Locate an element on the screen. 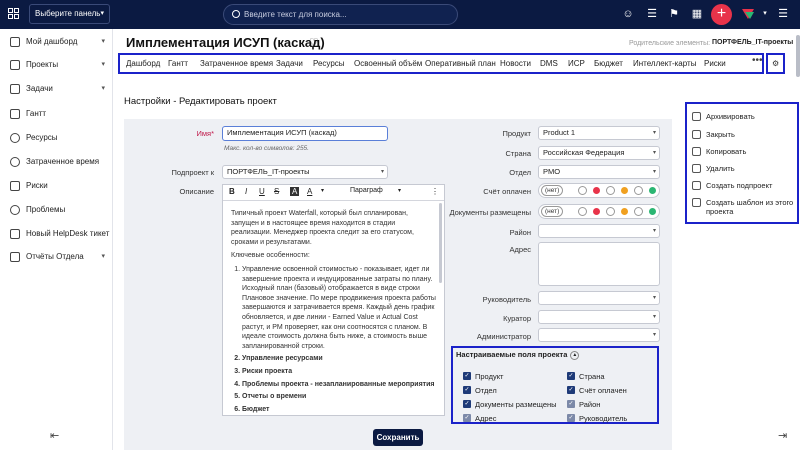 Image resolution: width=800 pixels, height=450 pixels. tab-mind-maps: Интеллект-карты is located at coordinates (664, 63).